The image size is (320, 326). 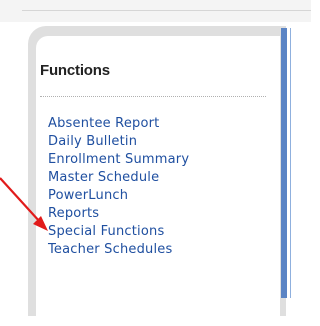 I want to click on list-item: Enrollment Summary, so click(x=118, y=158).